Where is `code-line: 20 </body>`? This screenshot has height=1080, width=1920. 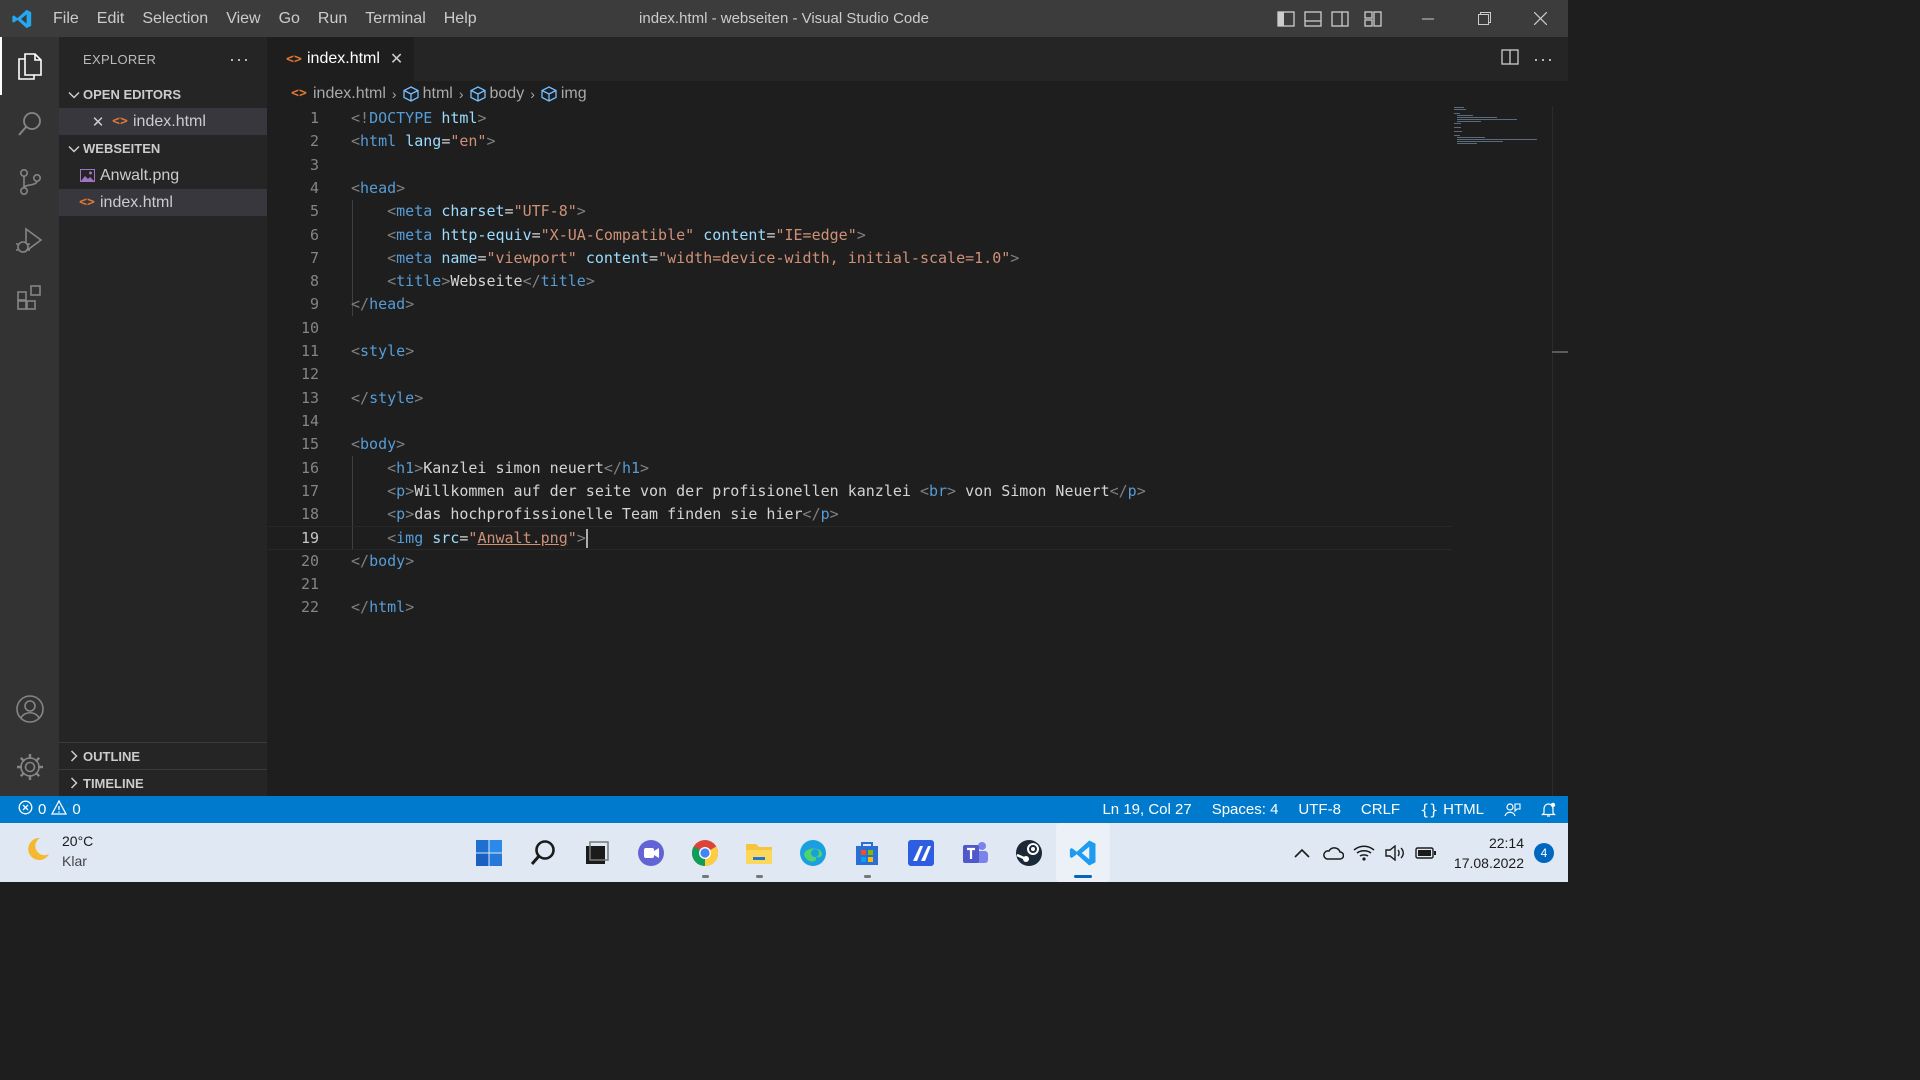
code-line: 20 </body> is located at coordinates (859, 561).